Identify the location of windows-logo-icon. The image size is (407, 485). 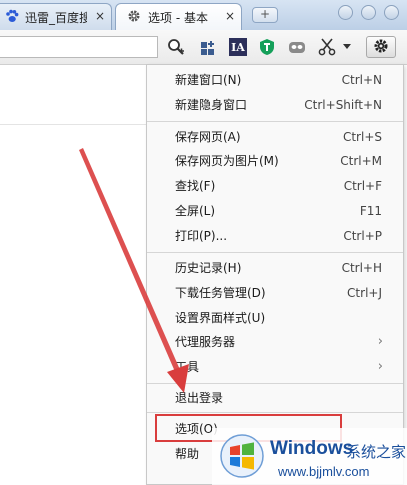
(242, 456).